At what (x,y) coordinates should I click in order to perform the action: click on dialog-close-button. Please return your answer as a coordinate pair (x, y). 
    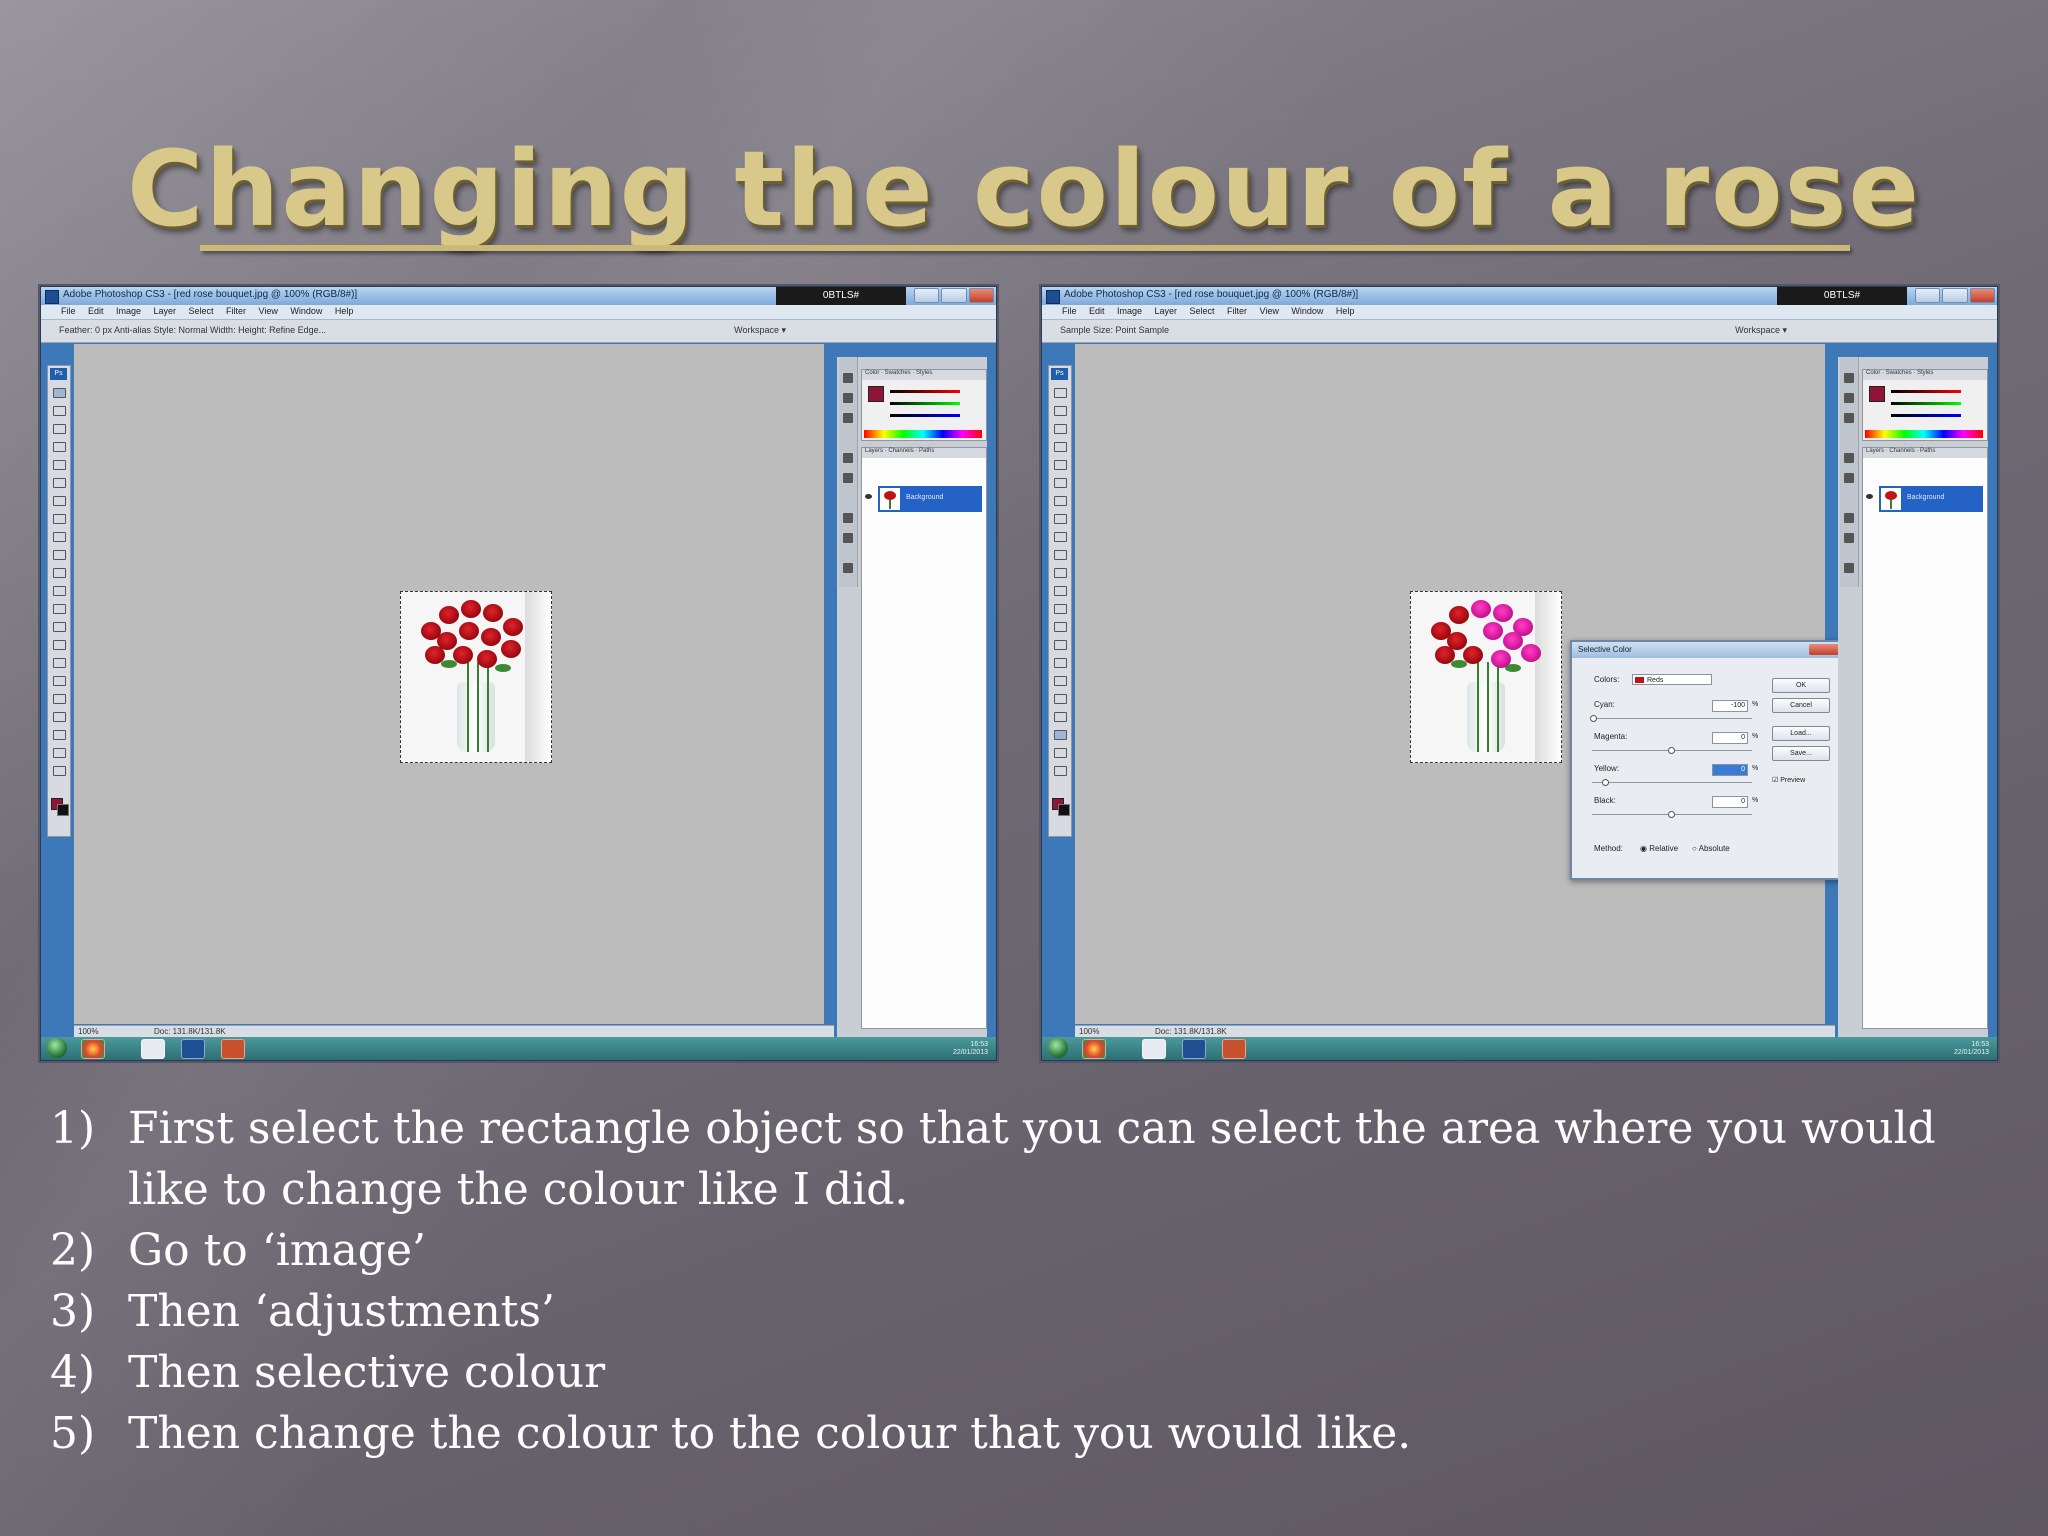
    Looking at the image, I should click on (1824, 649).